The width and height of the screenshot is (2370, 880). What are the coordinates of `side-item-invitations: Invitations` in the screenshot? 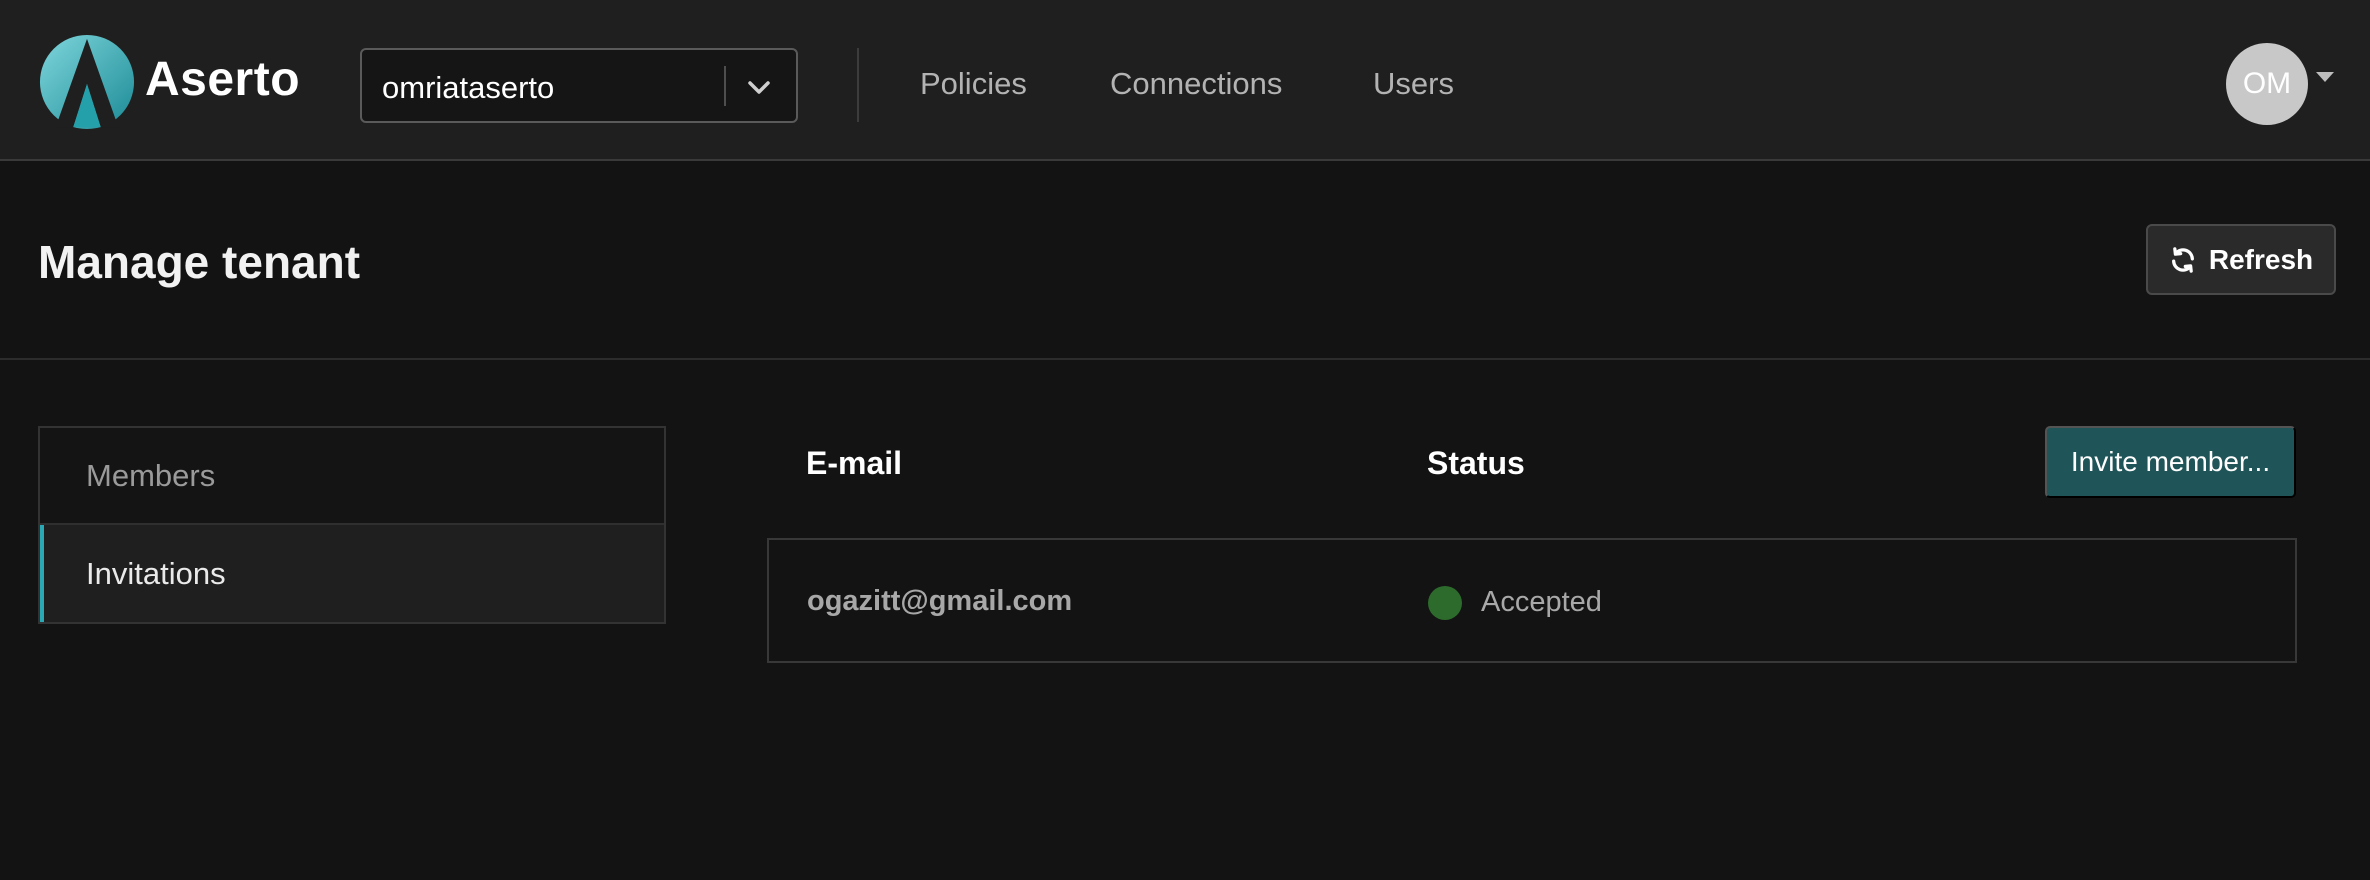 It's located at (352, 573).